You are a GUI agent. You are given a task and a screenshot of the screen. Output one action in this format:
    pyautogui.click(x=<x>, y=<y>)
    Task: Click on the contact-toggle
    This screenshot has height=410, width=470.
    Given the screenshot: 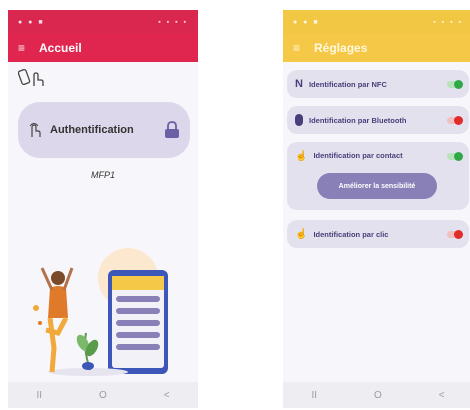 What is the action you would take?
    pyautogui.click(x=455, y=156)
    